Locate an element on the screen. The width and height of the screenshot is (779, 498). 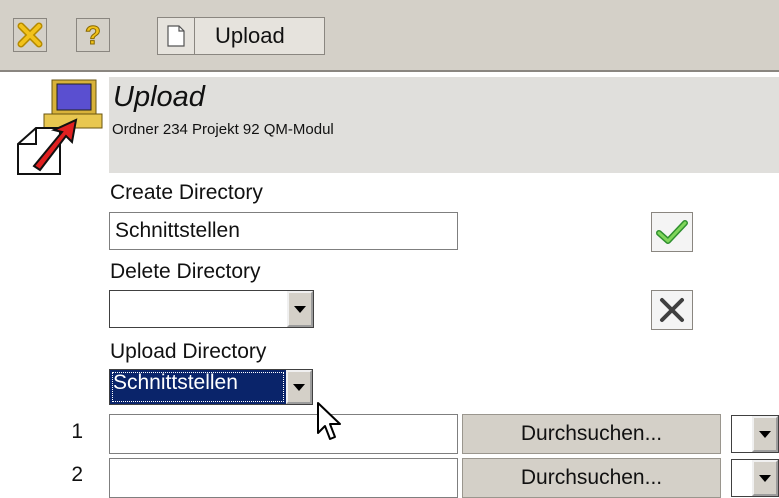
tab-upload: Upload is located at coordinates (241, 36).